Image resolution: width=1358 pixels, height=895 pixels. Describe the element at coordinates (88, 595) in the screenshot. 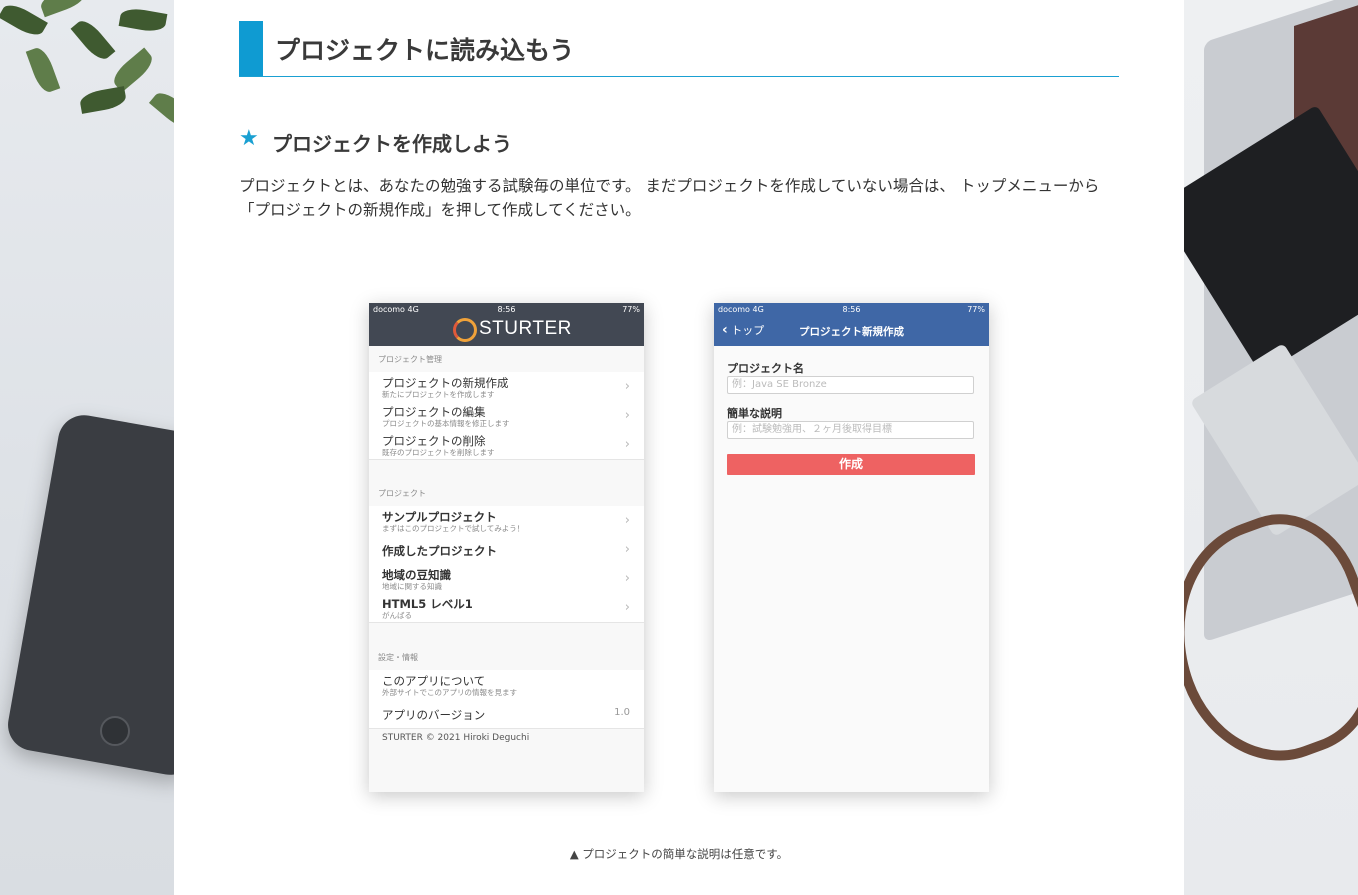

I see `smartphone-decoration` at that location.